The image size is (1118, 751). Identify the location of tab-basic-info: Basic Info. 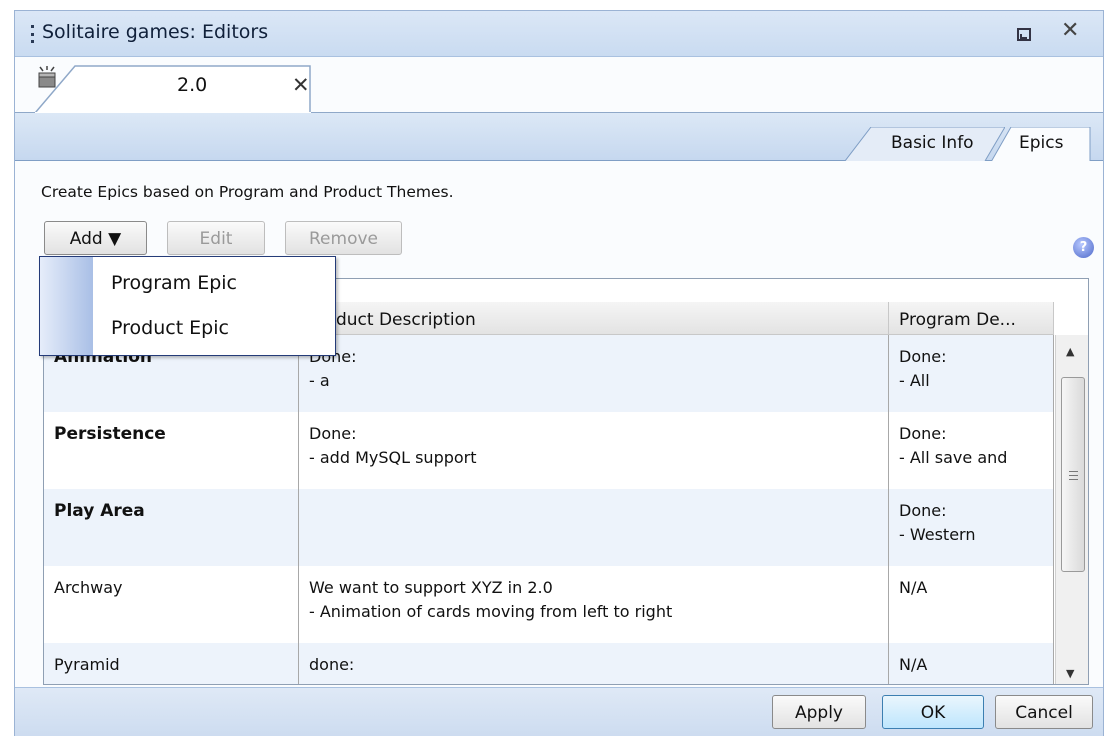
(925, 144).